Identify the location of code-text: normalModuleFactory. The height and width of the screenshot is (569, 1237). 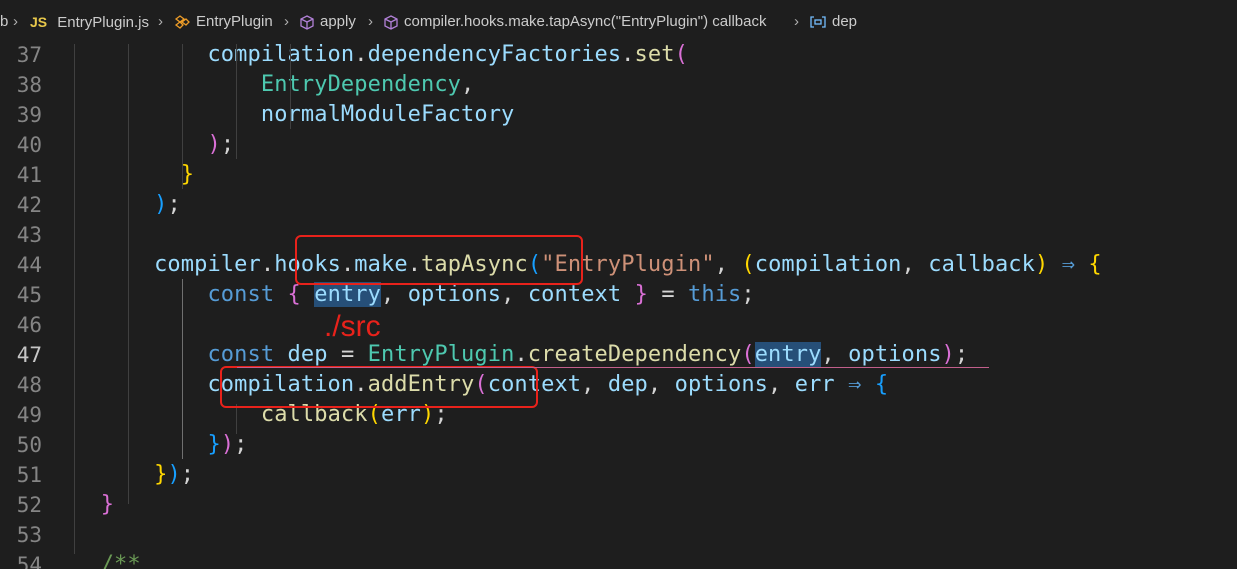
(294, 115).